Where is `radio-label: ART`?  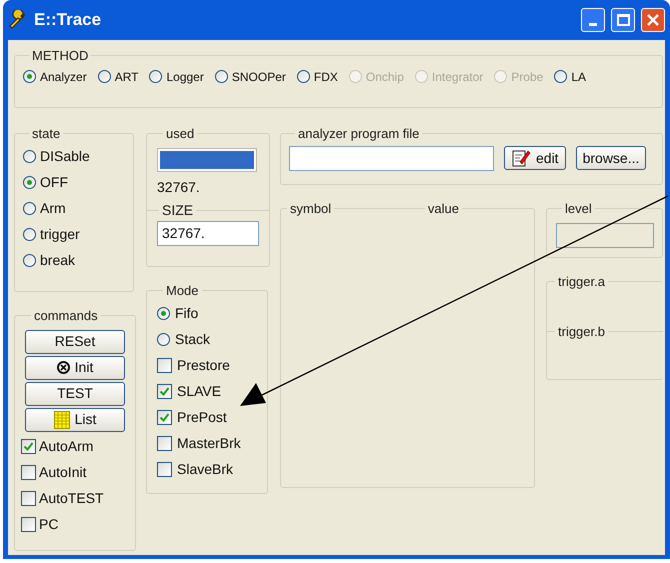
radio-label: ART is located at coordinates (126, 77).